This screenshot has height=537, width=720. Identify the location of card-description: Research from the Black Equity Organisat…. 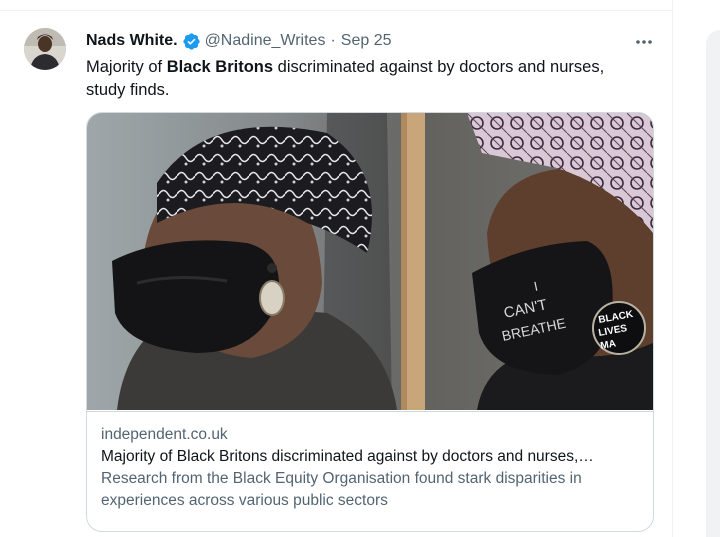
(341, 489).